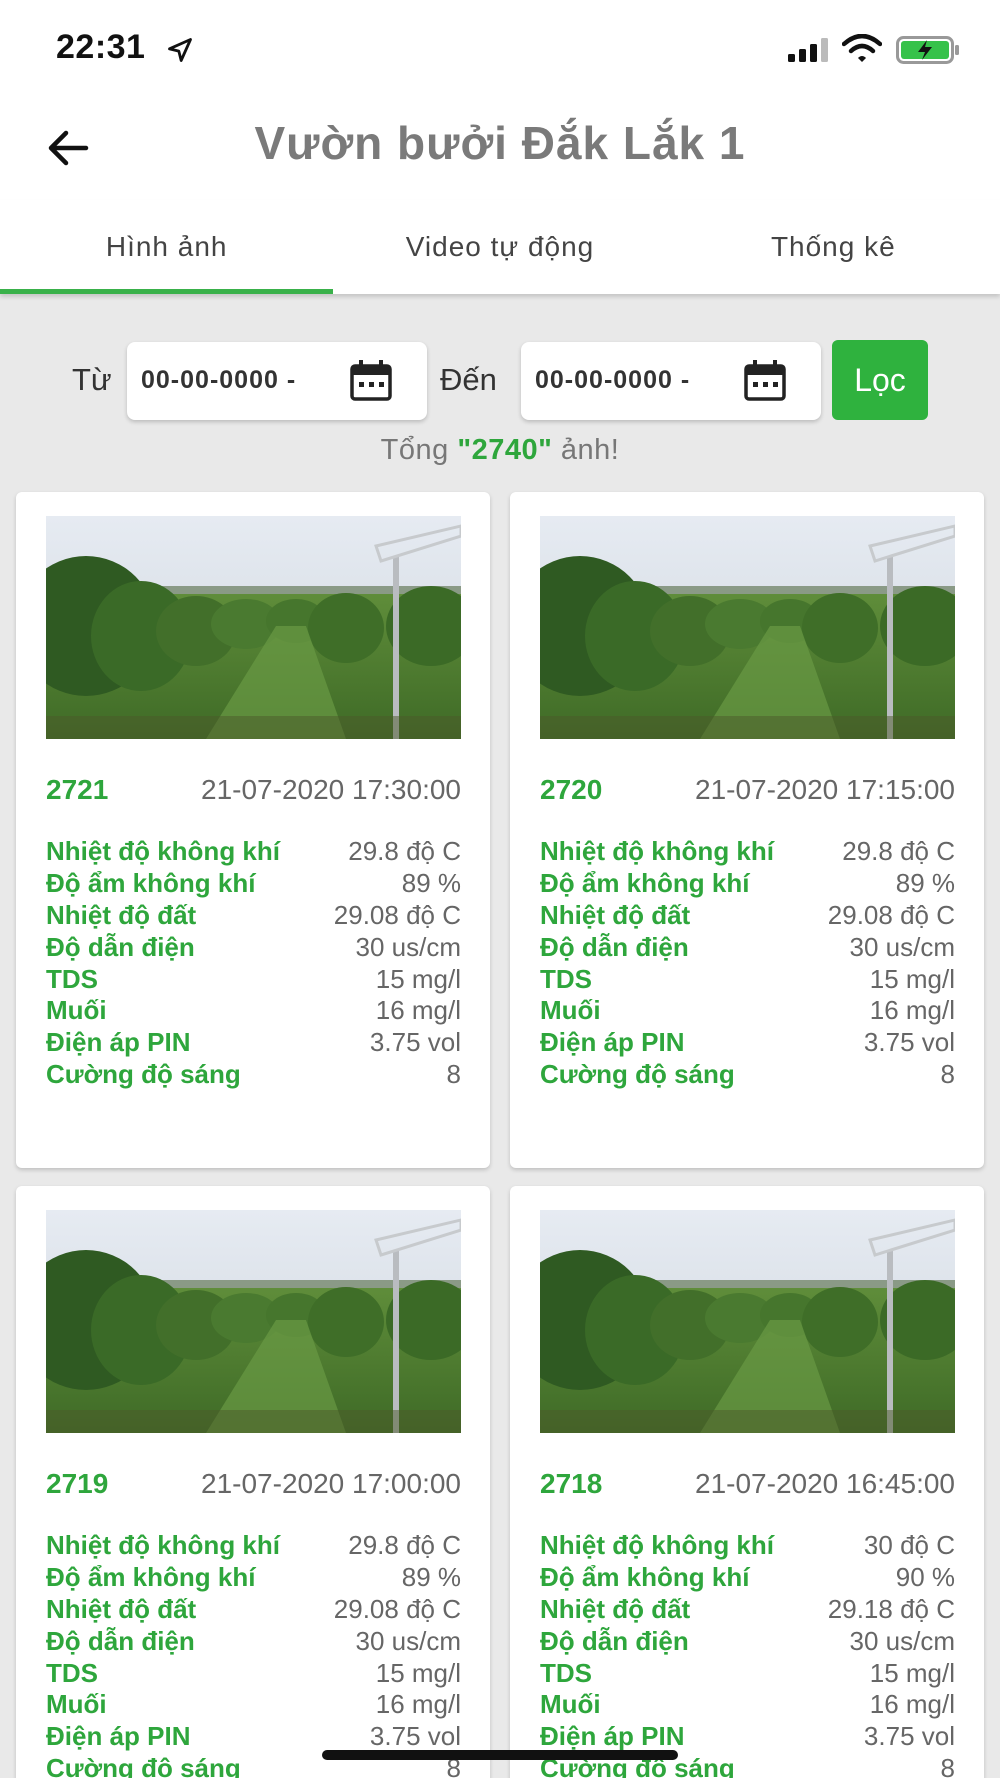 The width and height of the screenshot is (1000, 1778). I want to click on reading-value: 8, so click(947, 1765).